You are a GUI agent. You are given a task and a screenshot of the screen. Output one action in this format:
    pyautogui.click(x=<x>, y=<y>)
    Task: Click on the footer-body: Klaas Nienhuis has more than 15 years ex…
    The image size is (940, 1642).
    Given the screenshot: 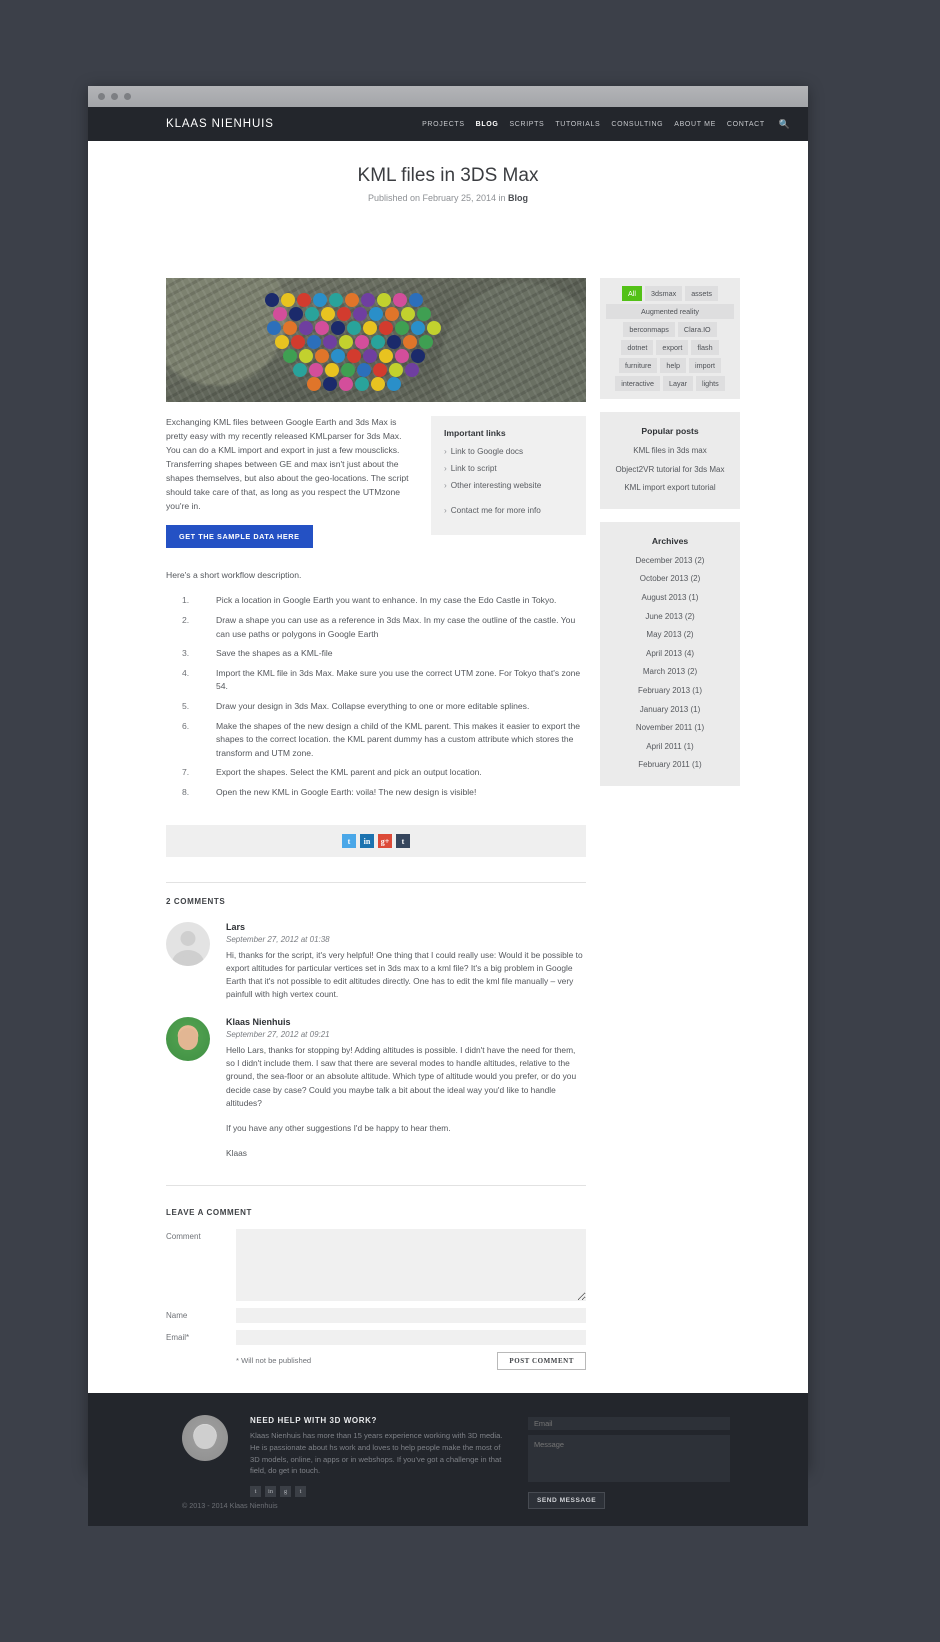 What is the action you would take?
    pyautogui.click(x=376, y=1453)
    